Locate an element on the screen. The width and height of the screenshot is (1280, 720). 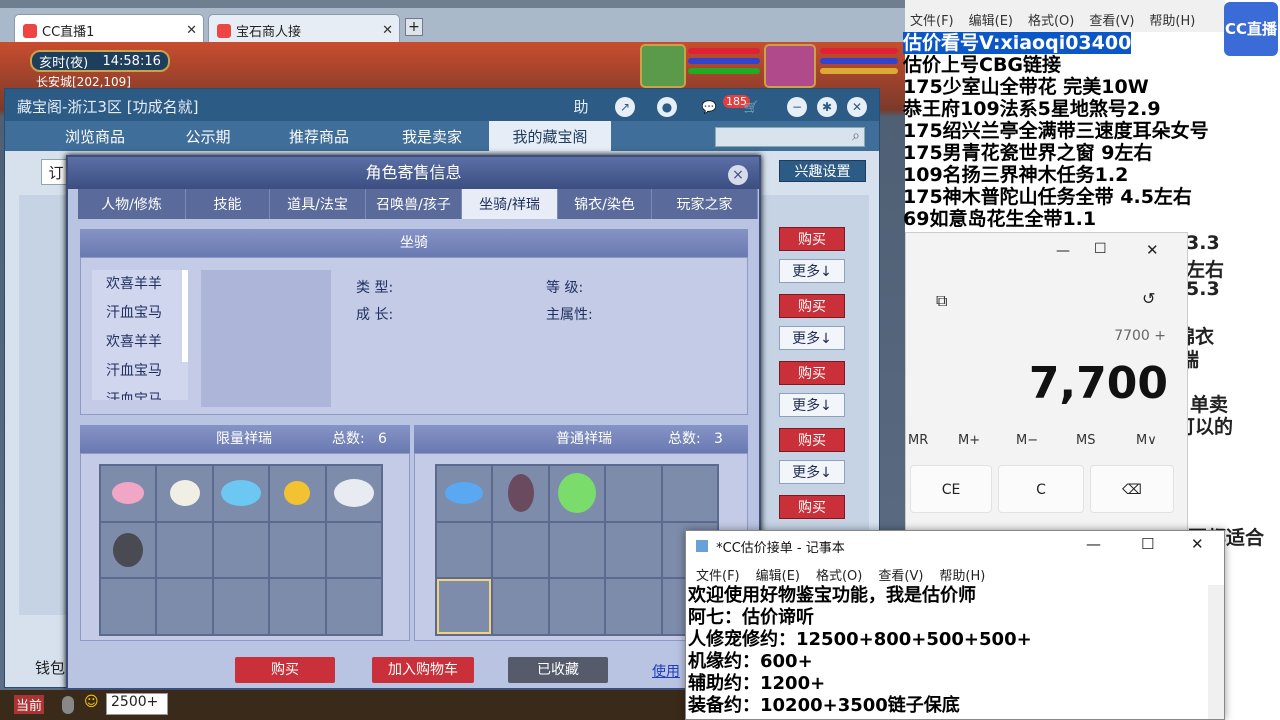
minimize-icon: − is located at coordinates (797, 107).